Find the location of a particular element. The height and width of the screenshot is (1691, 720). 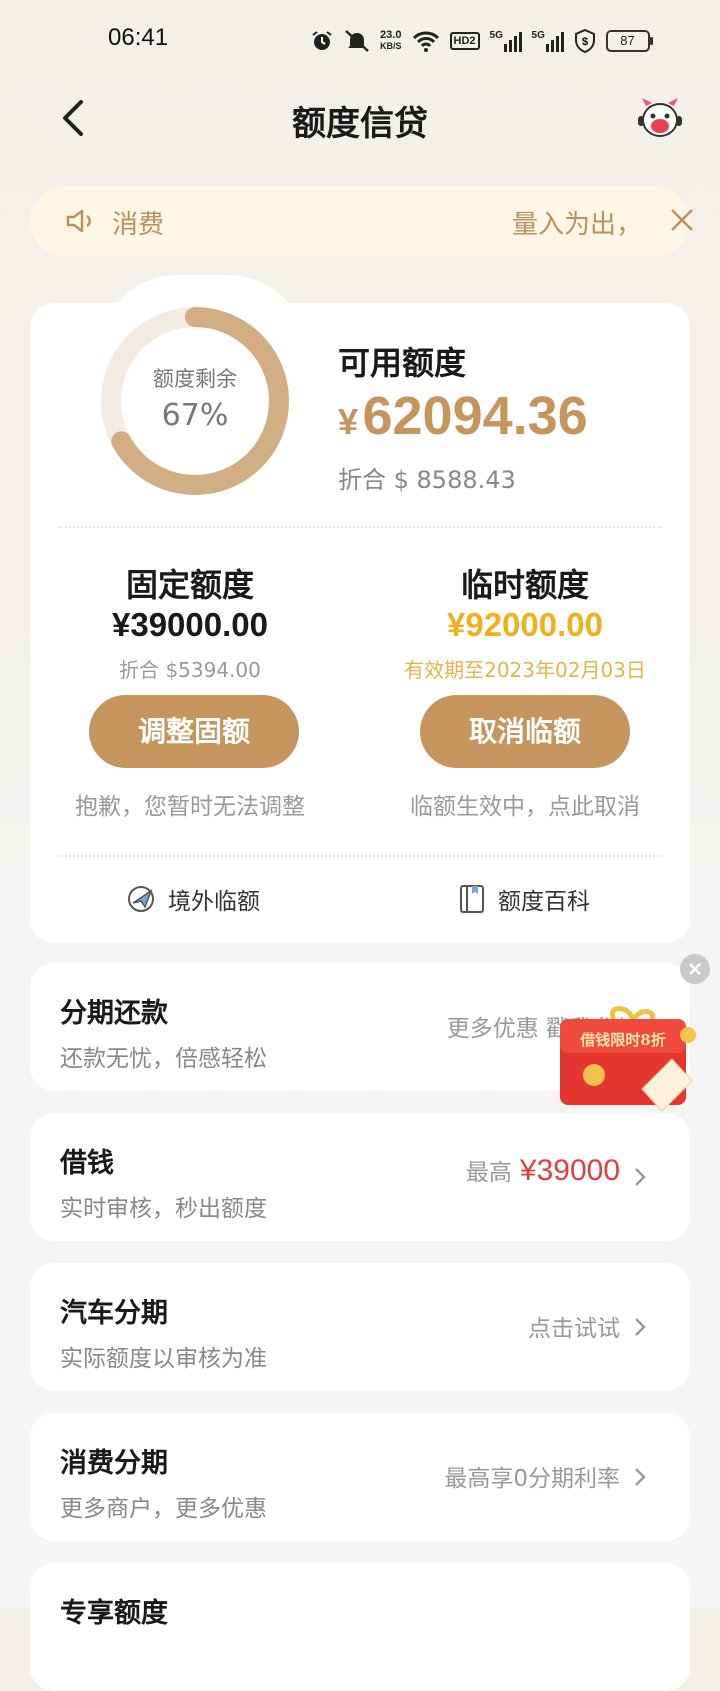

available-number: 62094.36 is located at coordinates (475, 416).